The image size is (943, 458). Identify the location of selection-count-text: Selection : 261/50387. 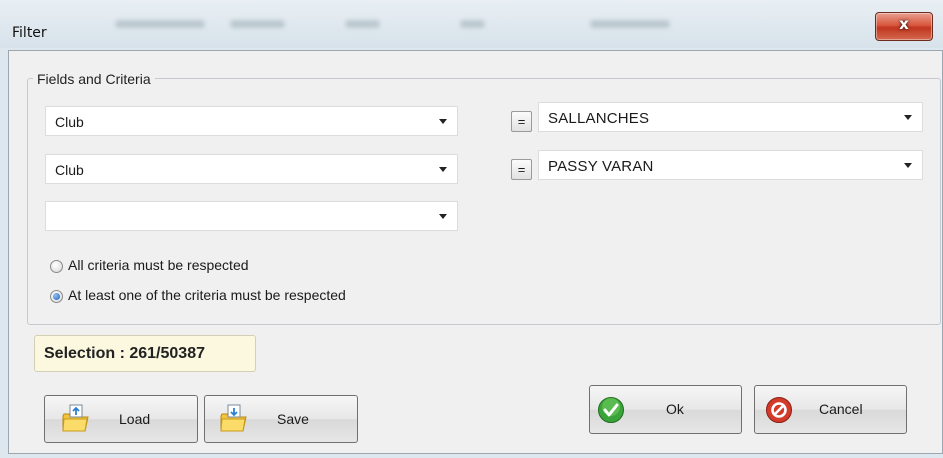
(124, 353).